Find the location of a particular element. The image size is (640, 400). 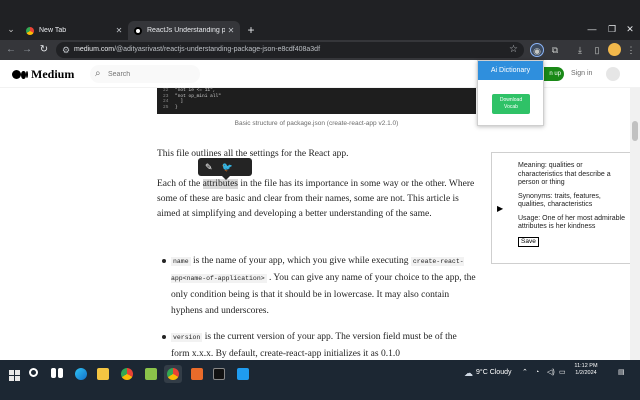

tab-title: New Tab is located at coordinates (53, 30).